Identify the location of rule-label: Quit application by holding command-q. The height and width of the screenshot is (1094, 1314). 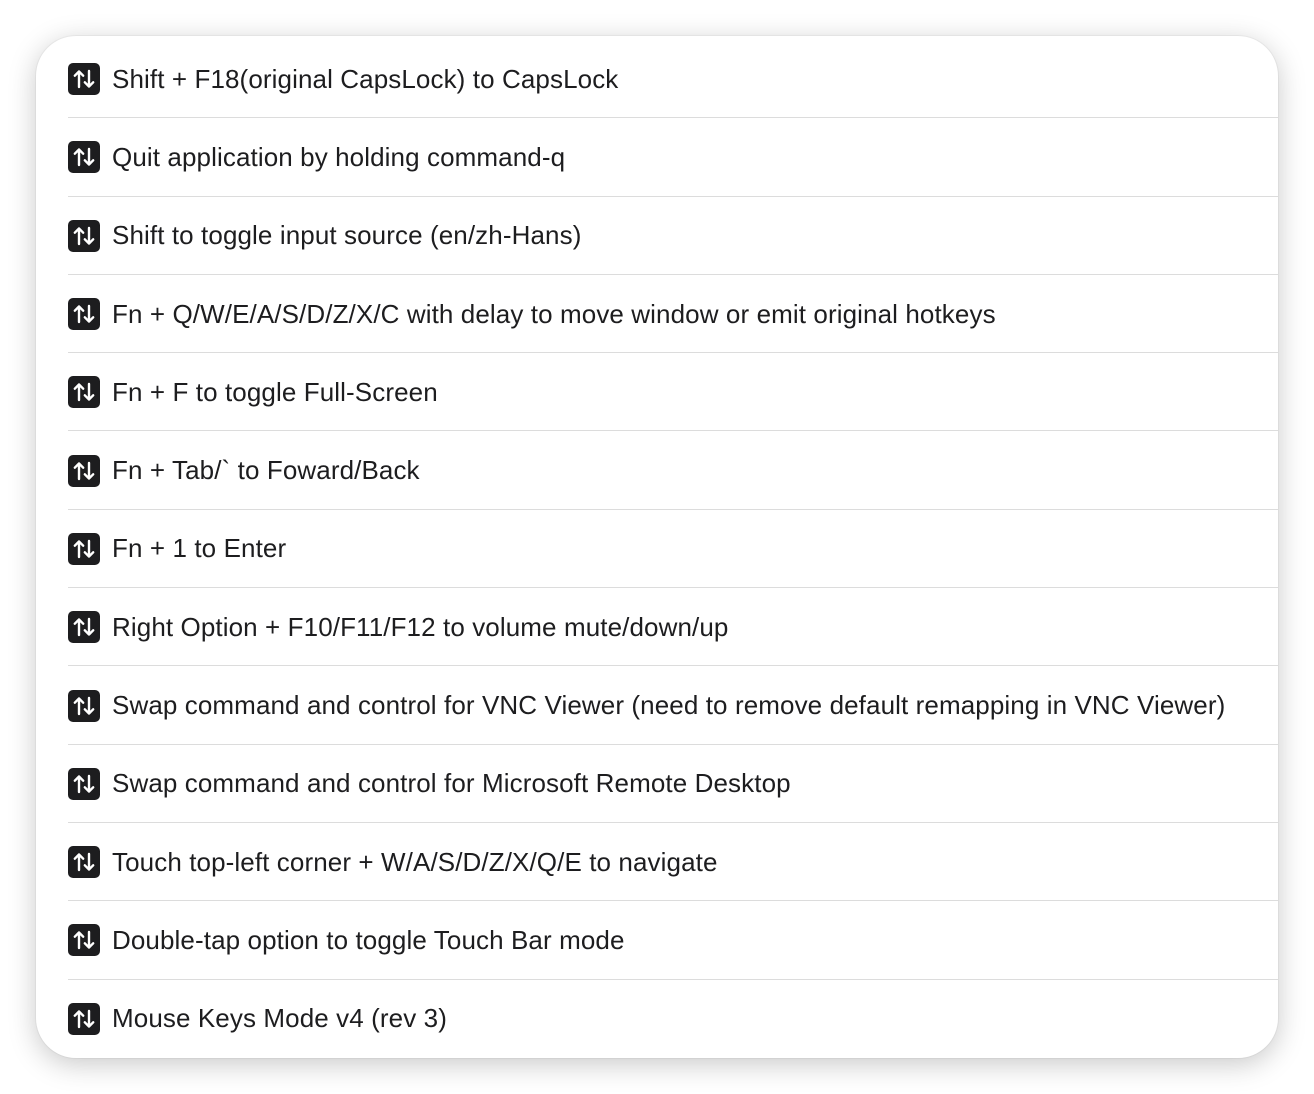
(339, 156).